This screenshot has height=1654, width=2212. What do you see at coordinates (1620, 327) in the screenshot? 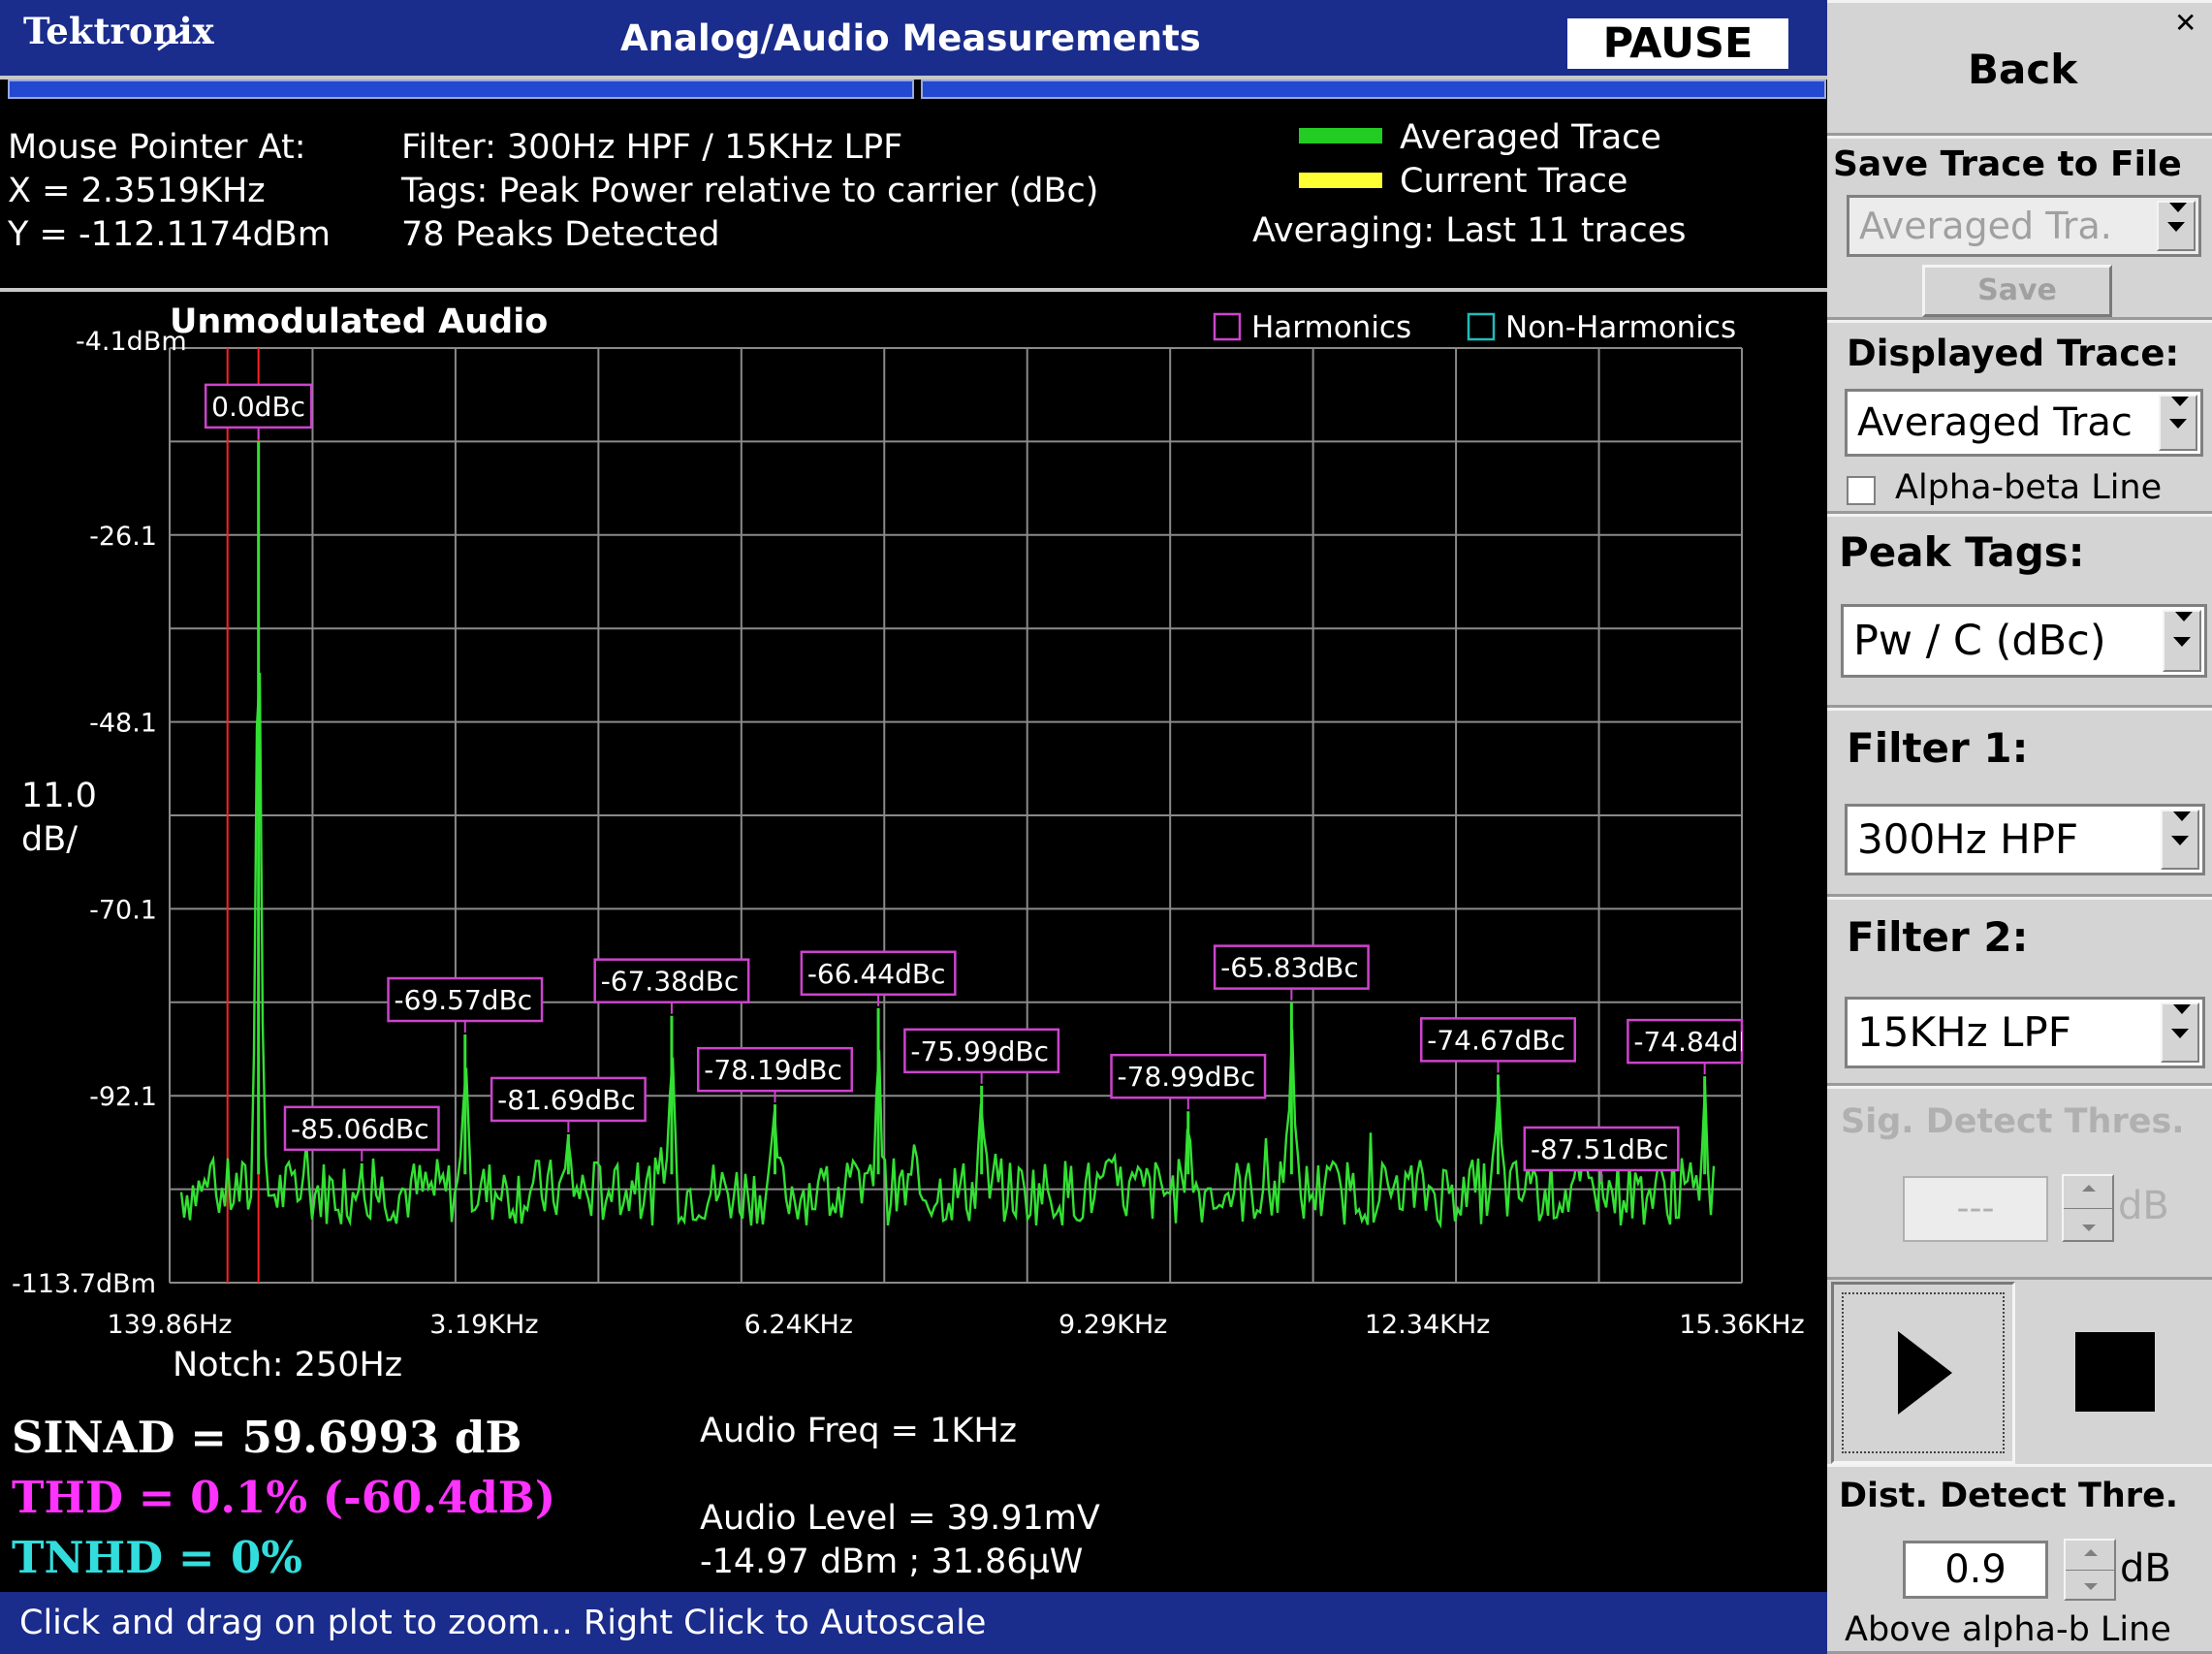
I see `legend-non-harmonics: Non-Harmonics` at bounding box center [1620, 327].